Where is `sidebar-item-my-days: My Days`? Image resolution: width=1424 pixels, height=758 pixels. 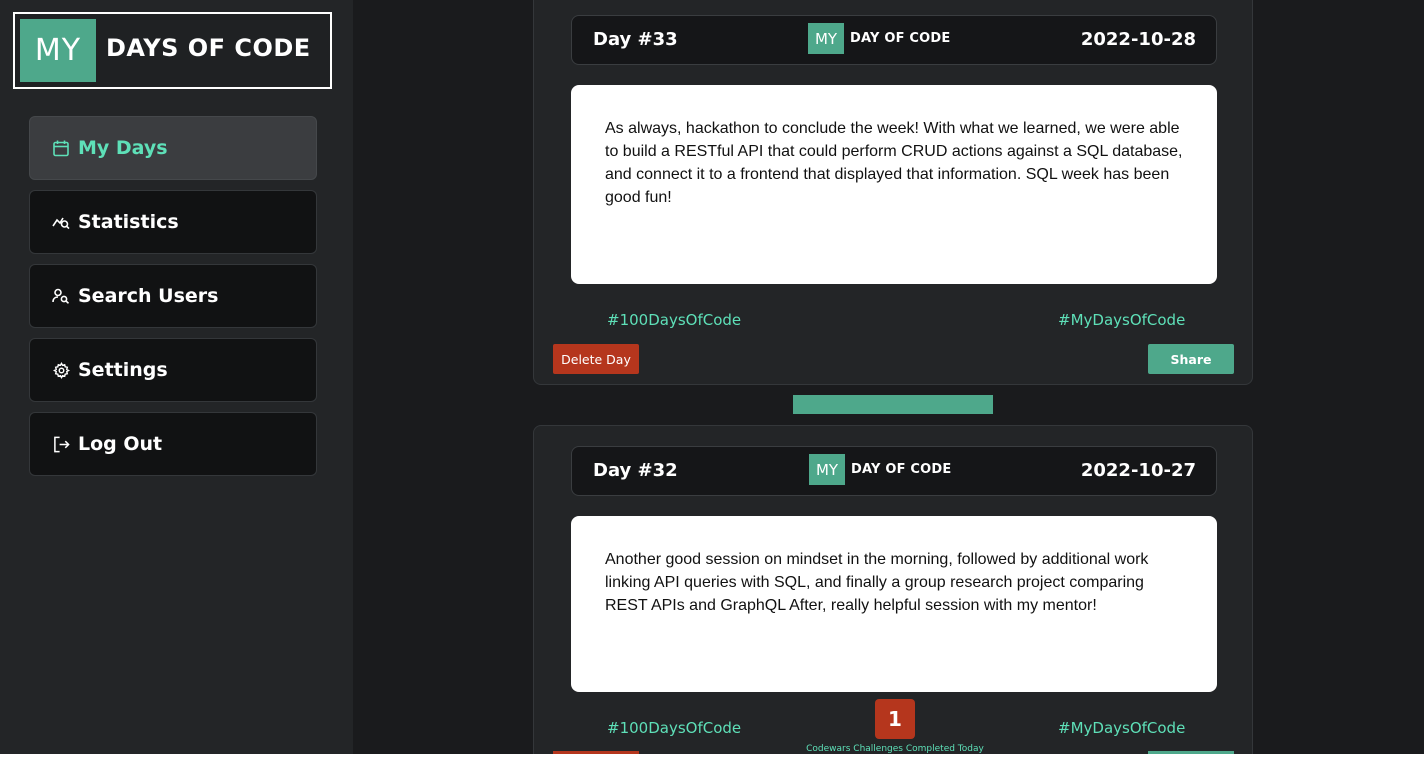
sidebar-item-my-days: My Days is located at coordinates (173, 148).